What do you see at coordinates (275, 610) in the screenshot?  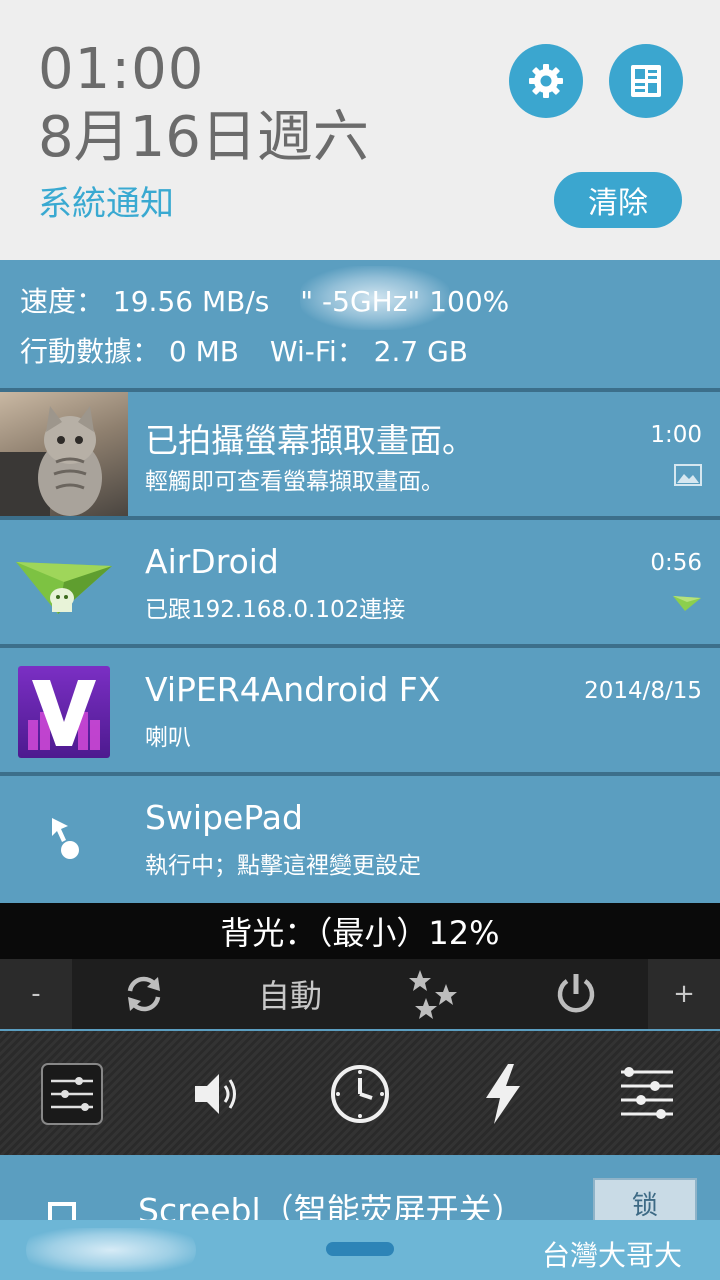 I see `notification-text: 已跟192.168.0.102連接` at bounding box center [275, 610].